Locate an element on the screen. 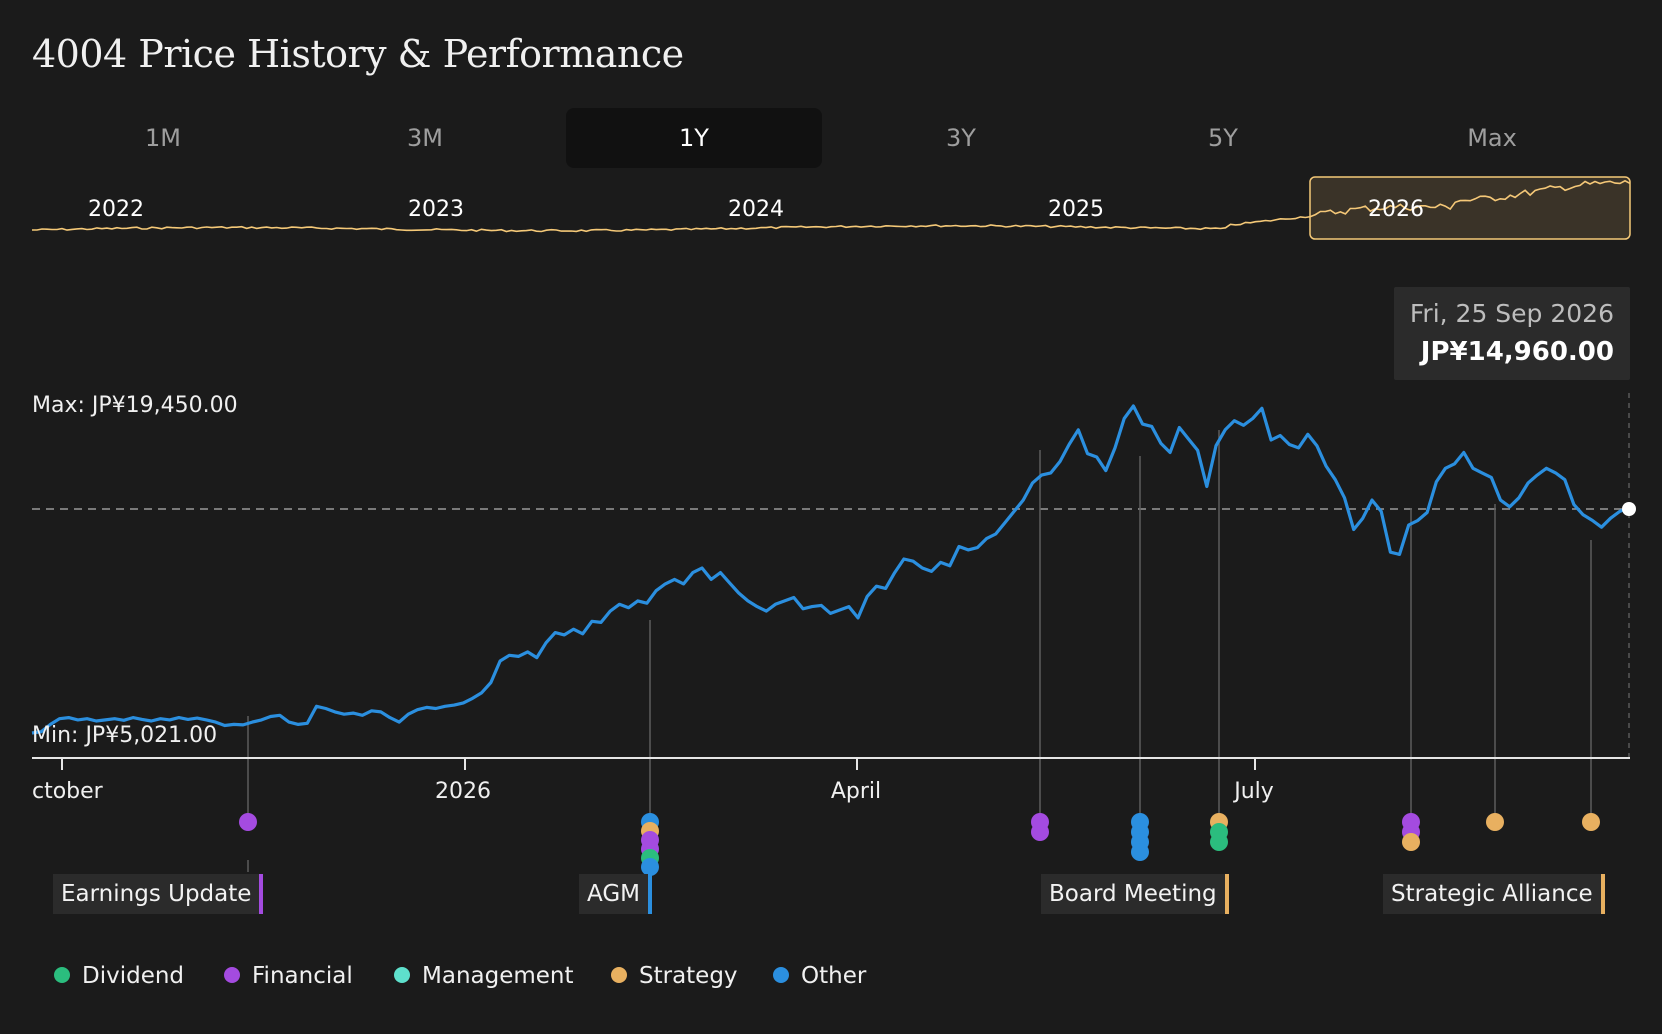 The height and width of the screenshot is (1034, 1662). legend-item-financial: Financial is located at coordinates (288, 976).